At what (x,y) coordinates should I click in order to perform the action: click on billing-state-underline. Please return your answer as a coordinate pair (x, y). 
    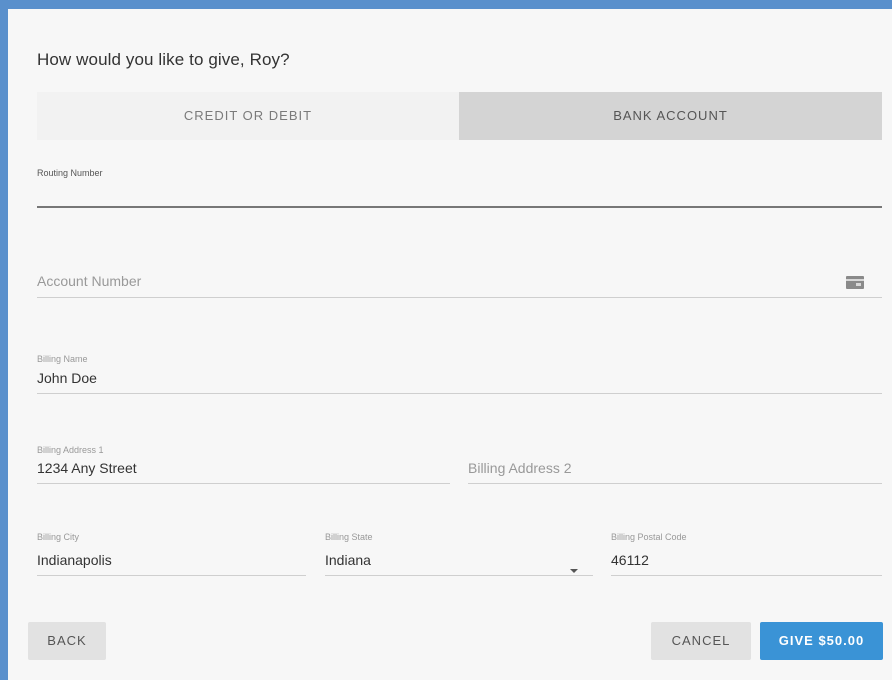
    Looking at the image, I should click on (459, 575).